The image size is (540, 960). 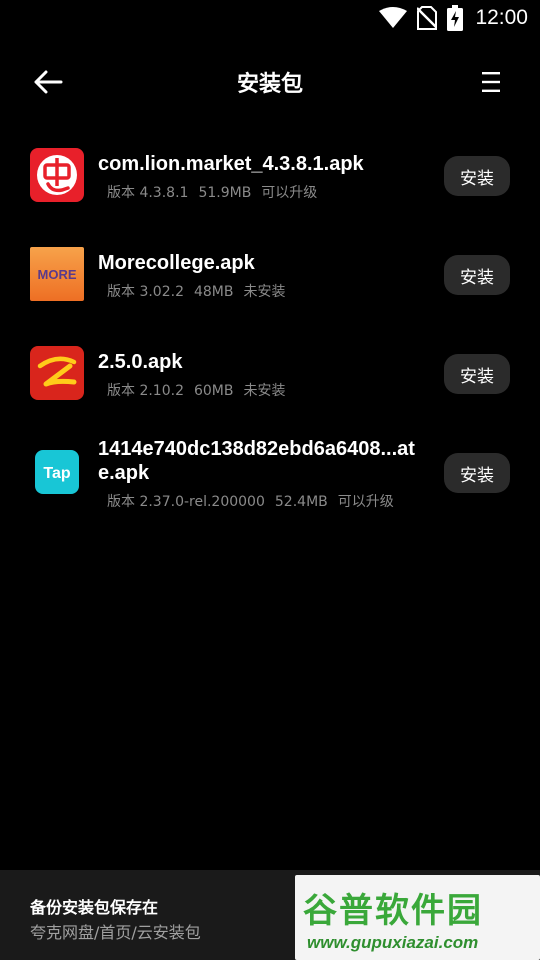 What do you see at coordinates (57, 175) in the screenshot?
I see `lion-market-icon` at bounding box center [57, 175].